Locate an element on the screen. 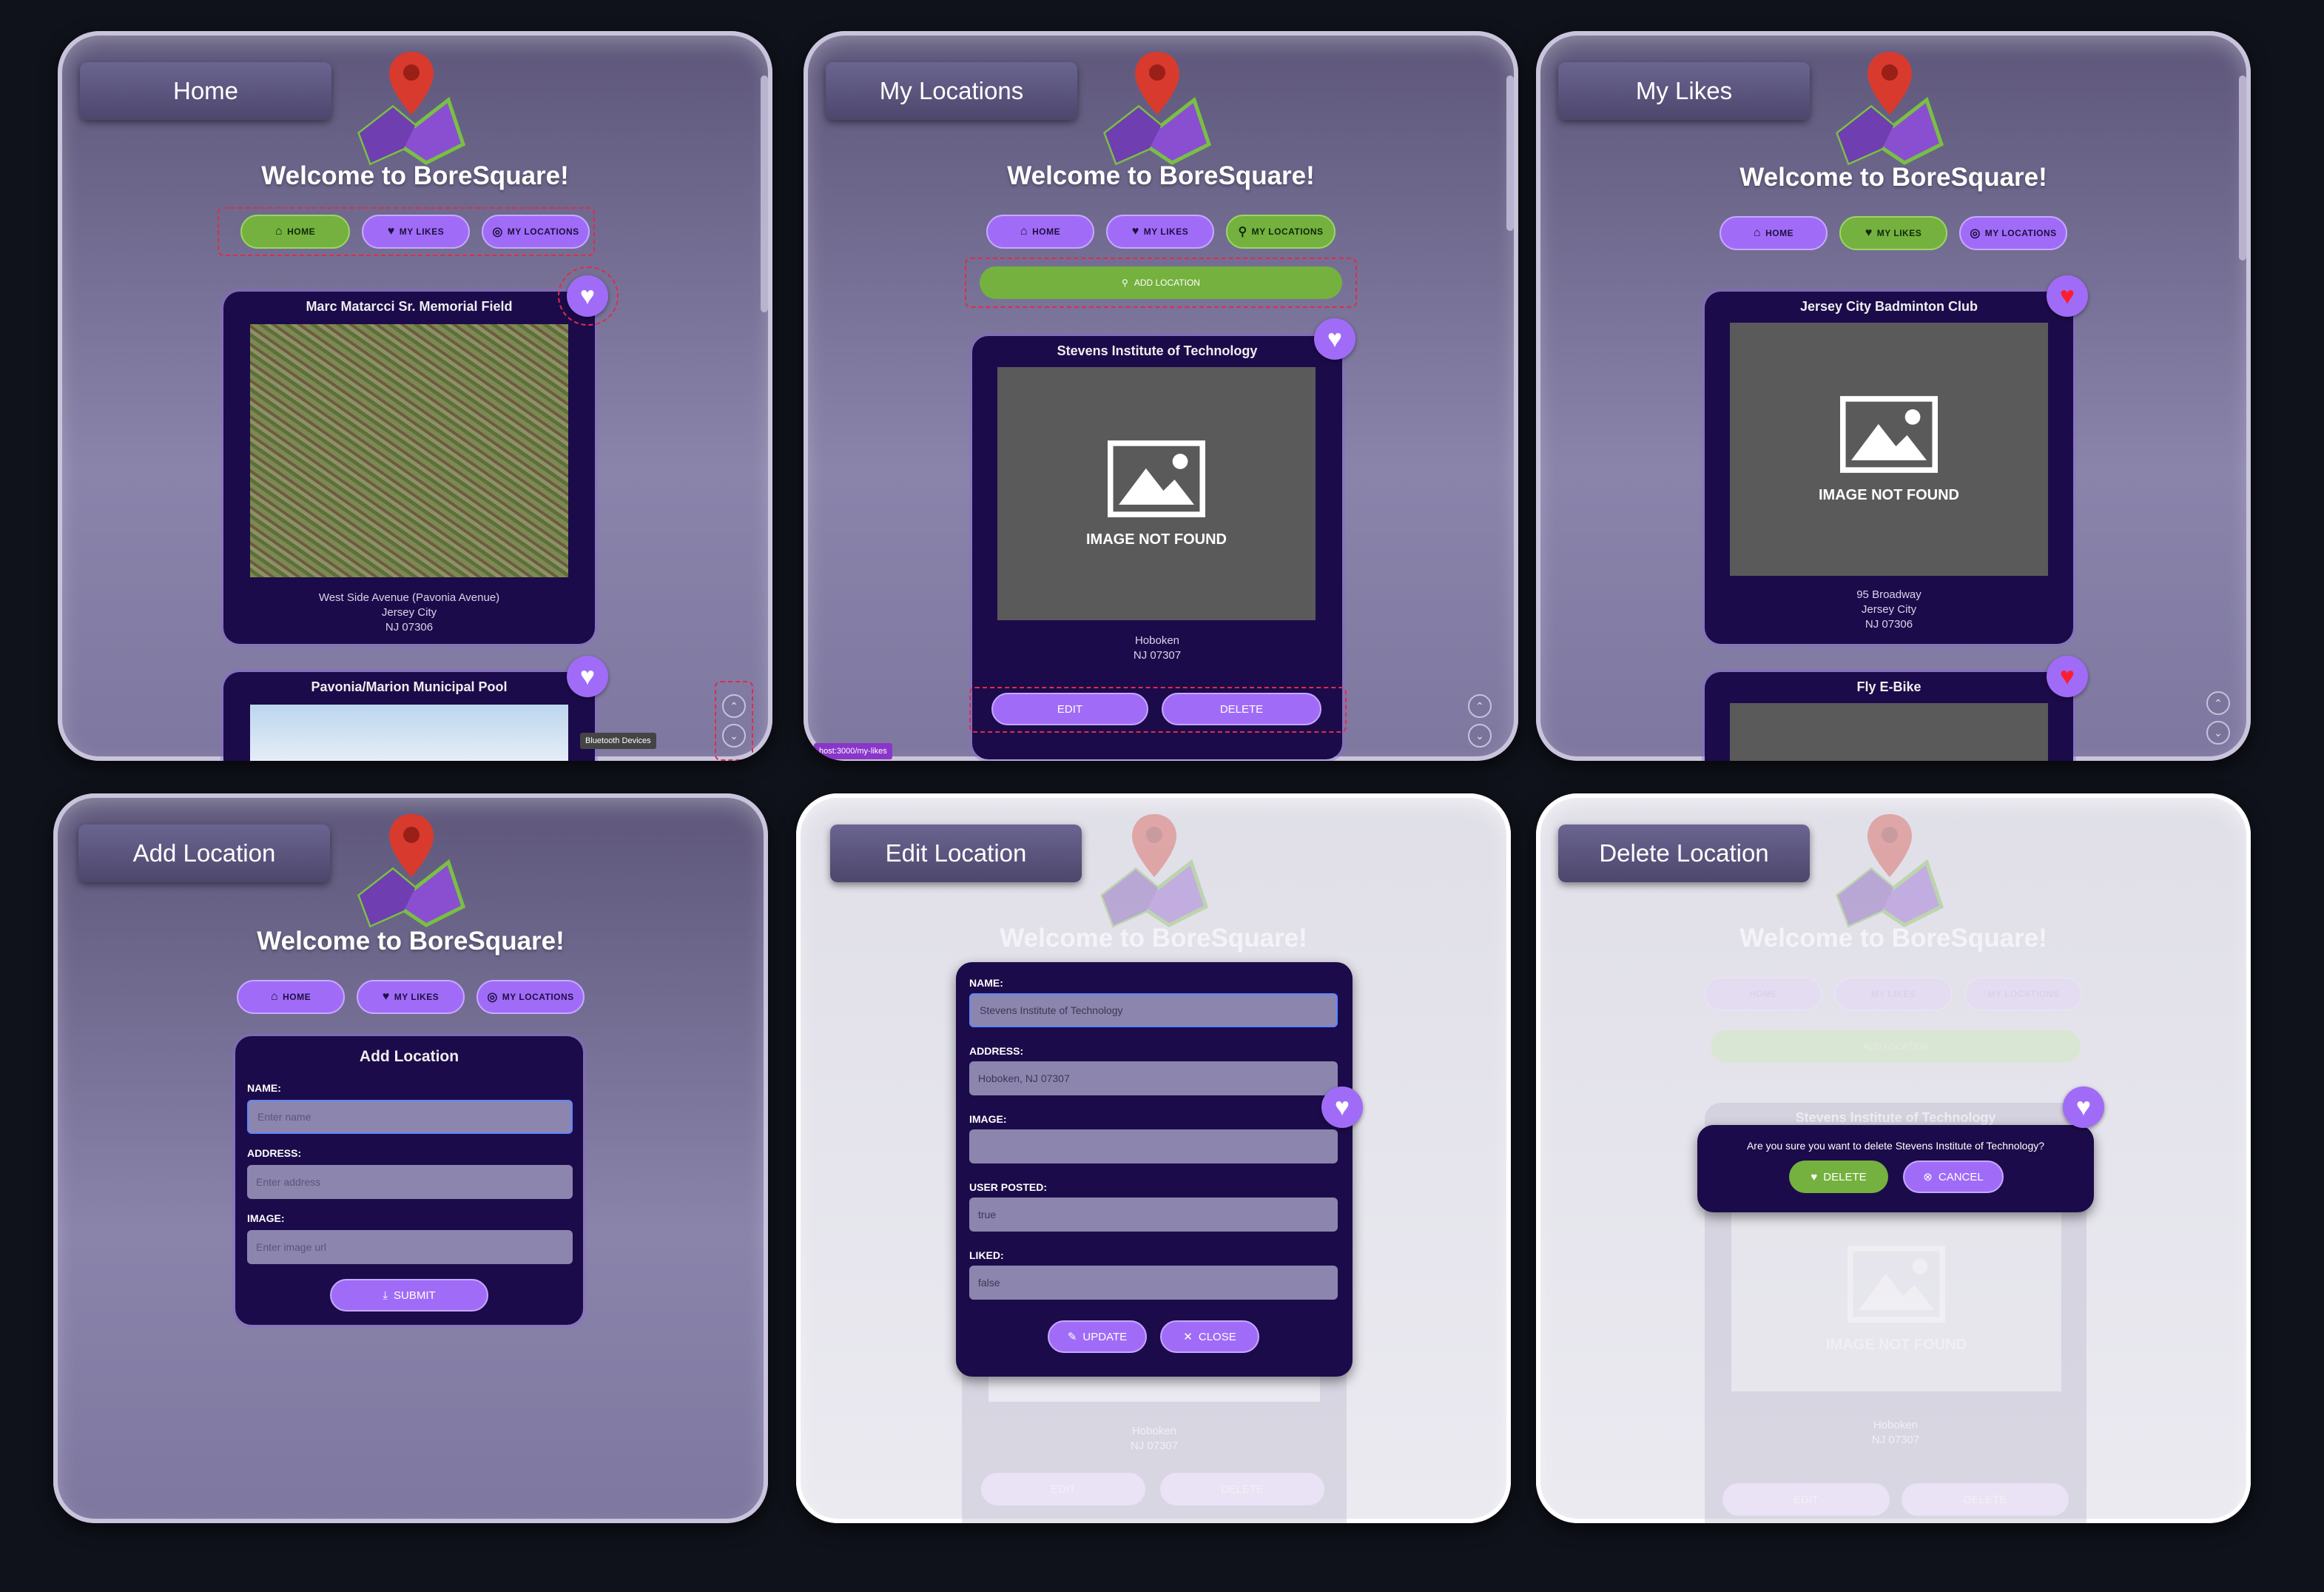 This screenshot has height=1592, width=2324. nav-bar: ⌂ HOME ♥ MY LIKES ⚲ MY LOCATIONS is located at coordinates (1161, 232).